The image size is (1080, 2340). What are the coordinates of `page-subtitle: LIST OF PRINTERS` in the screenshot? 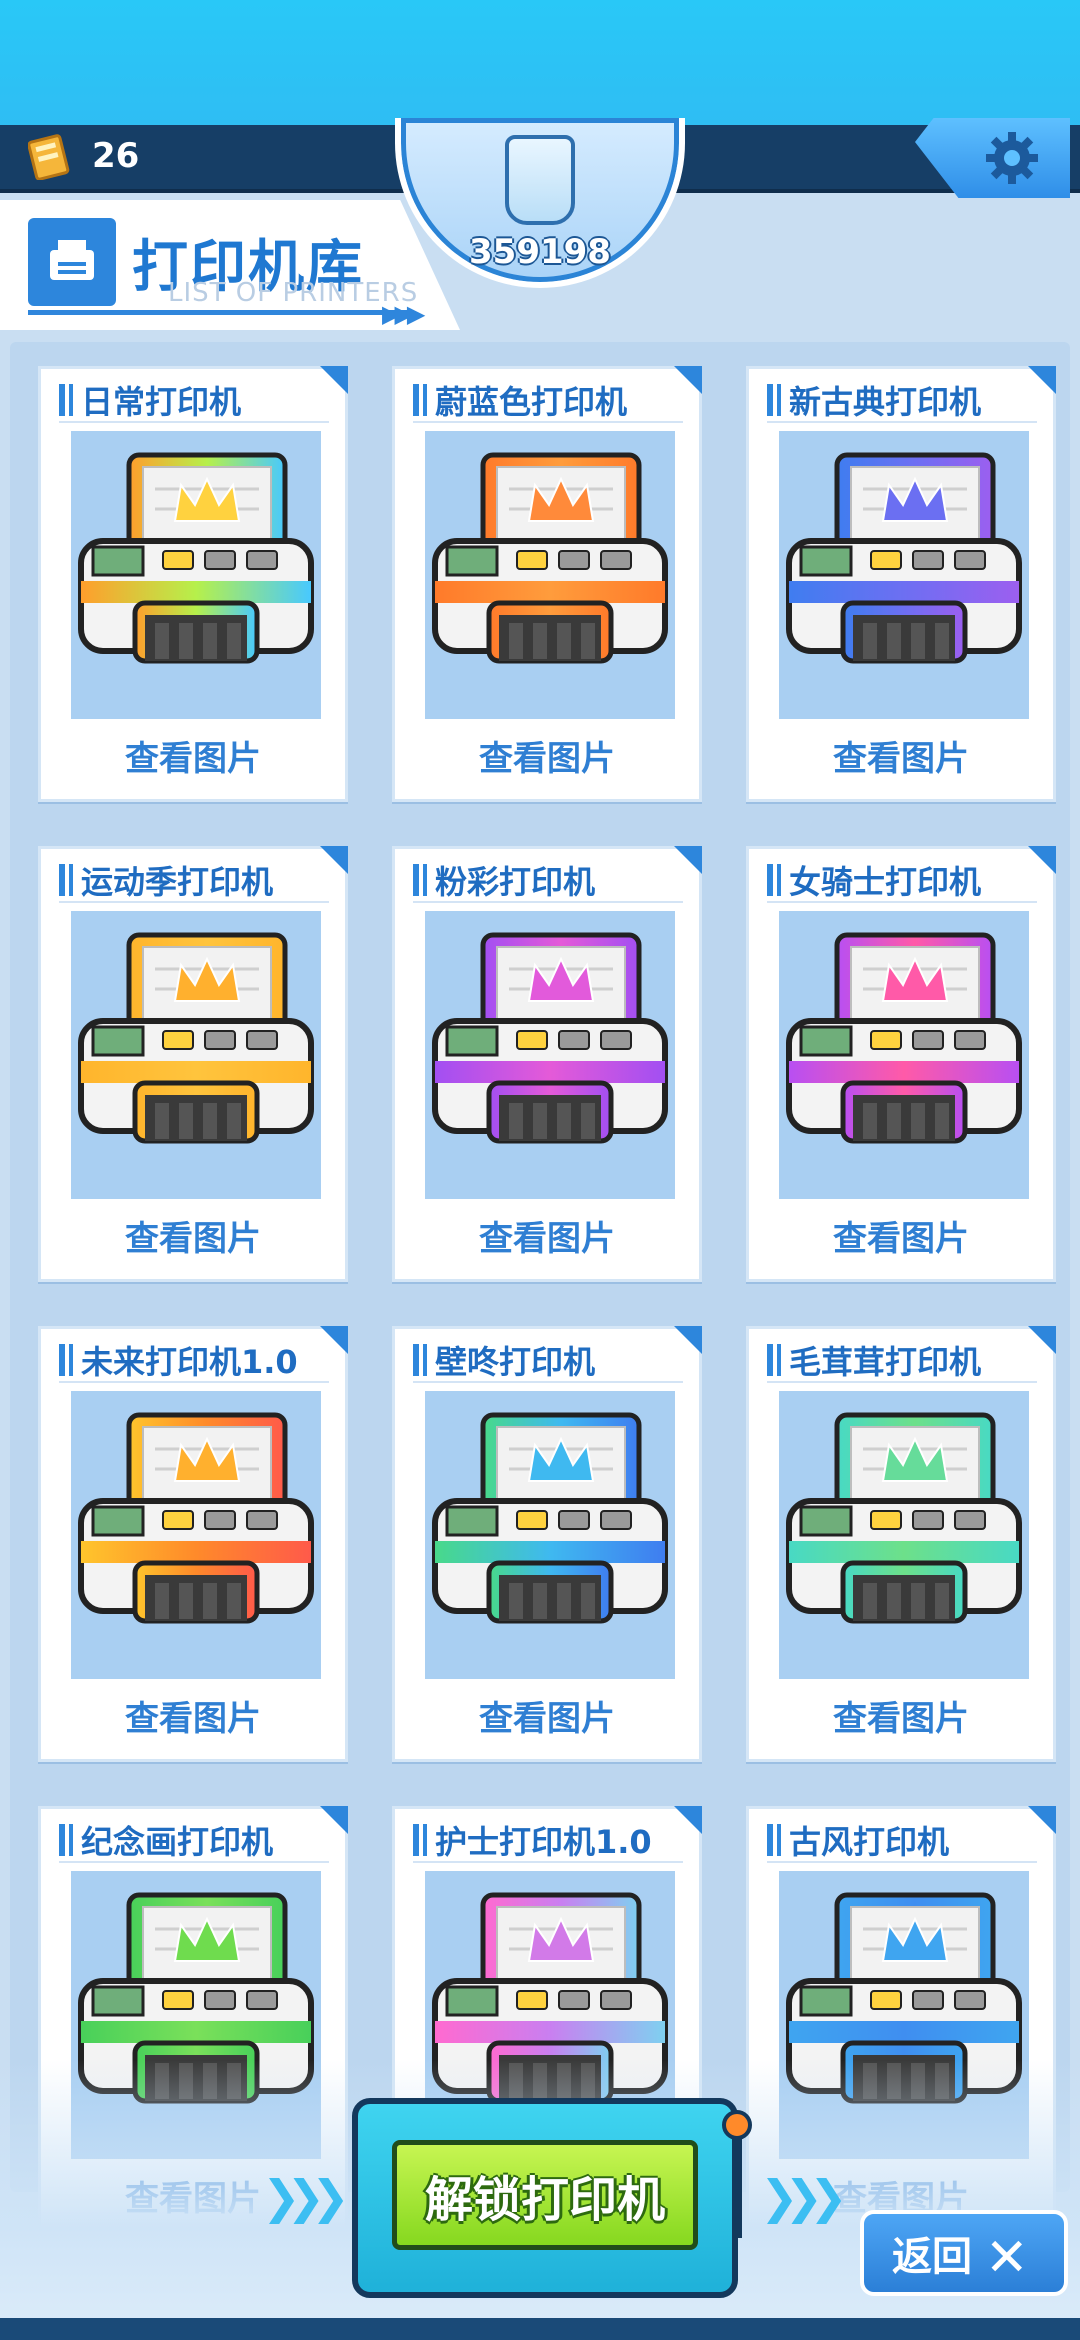 It's located at (293, 293).